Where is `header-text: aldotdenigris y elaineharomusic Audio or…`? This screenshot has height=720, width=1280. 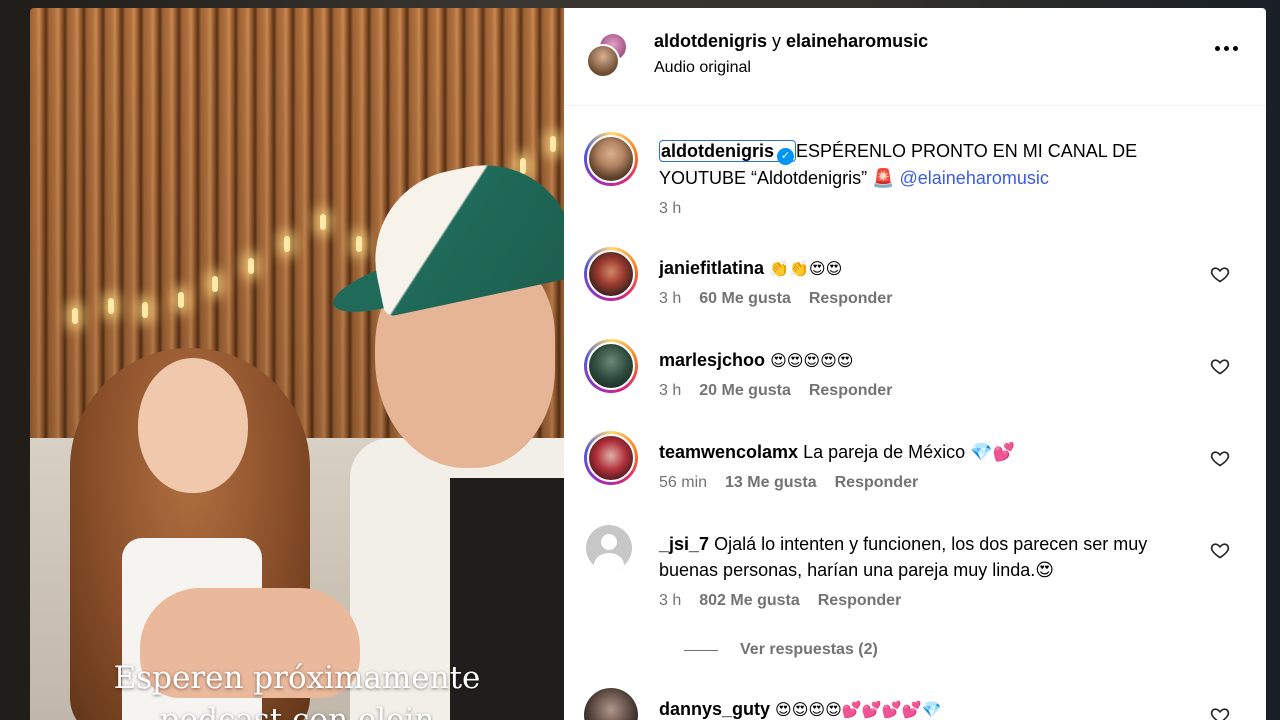 header-text: aldotdenigris y elaineharomusic Audio or… is located at coordinates (791, 54).